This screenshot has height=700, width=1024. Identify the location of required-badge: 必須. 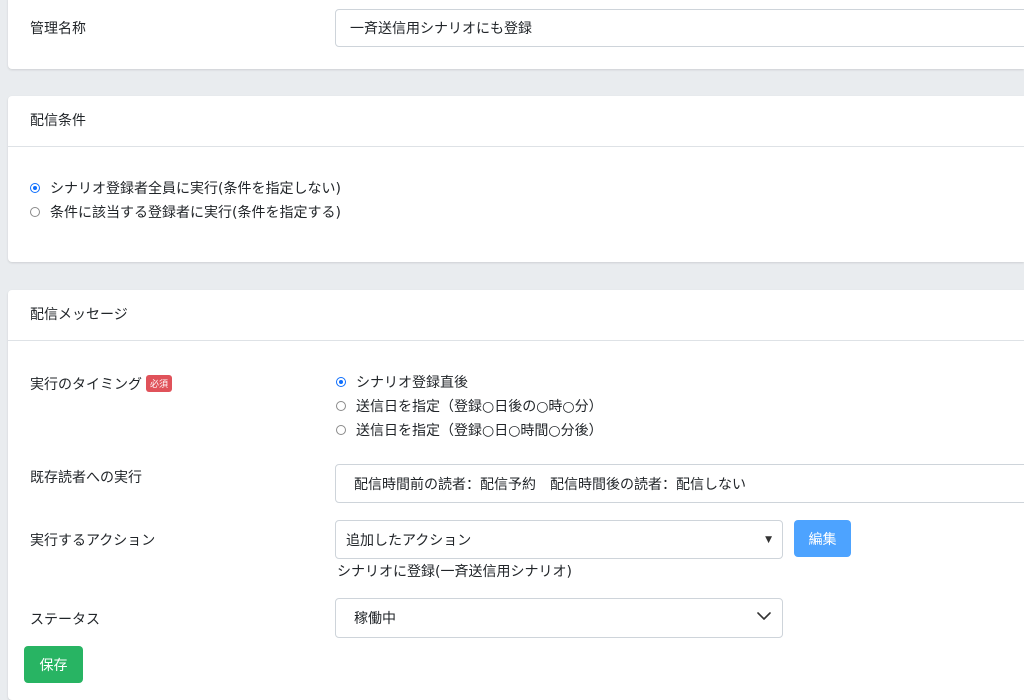
(159, 383).